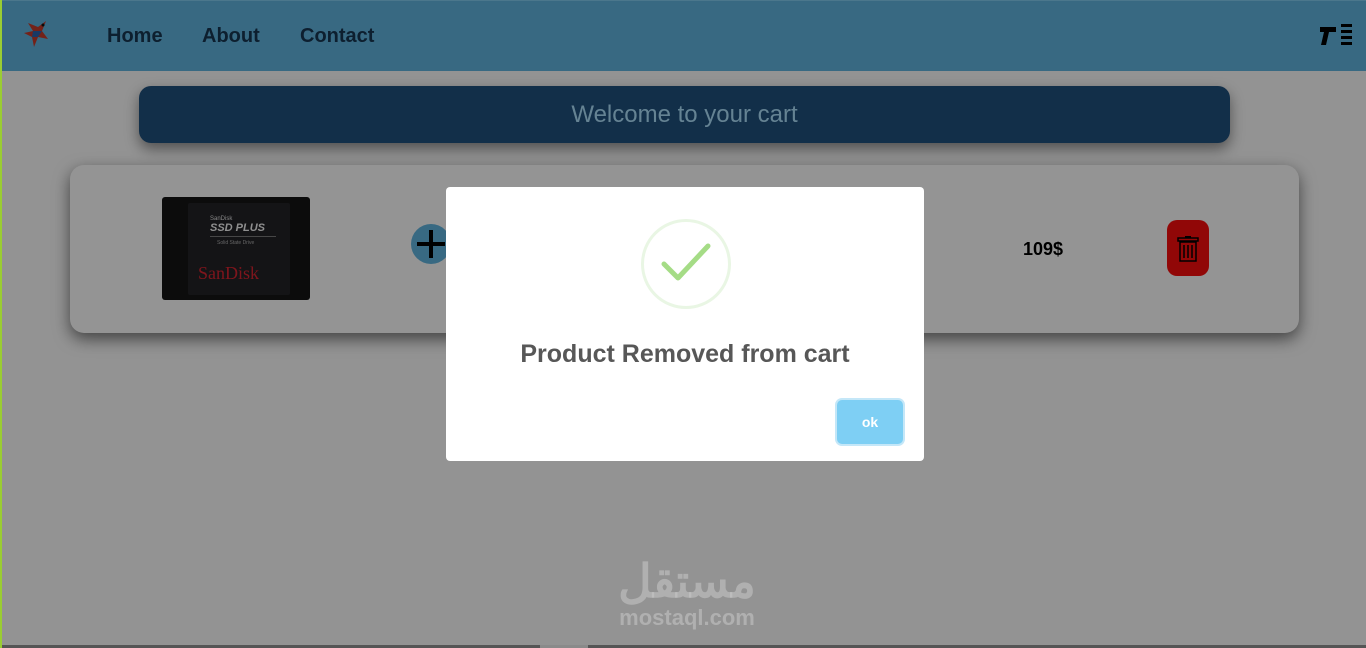 The width and height of the screenshot is (1366, 648). What do you see at coordinates (687, 617) in the screenshot?
I see `watermark-latin: mostaql.com` at bounding box center [687, 617].